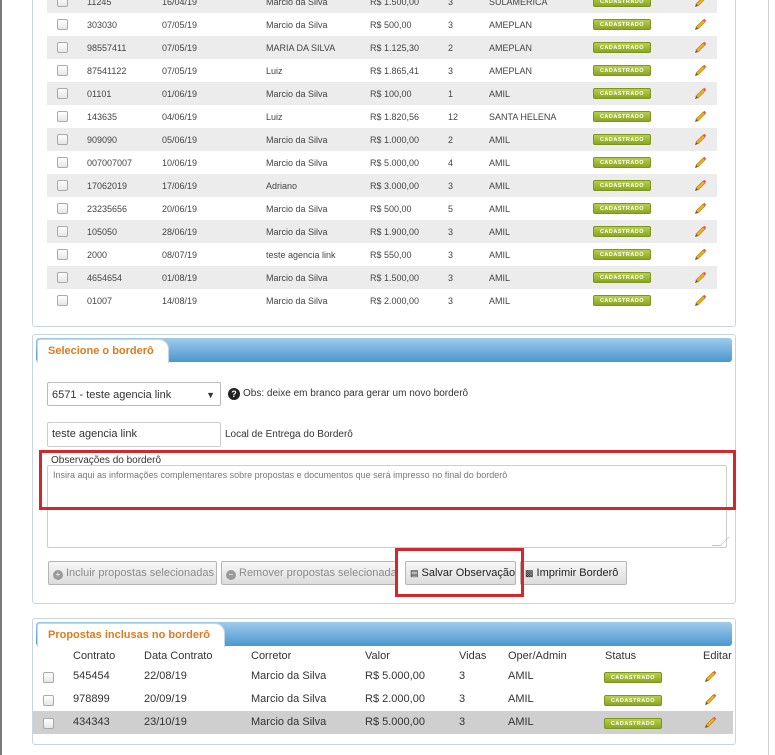 This screenshot has width=775, height=755. I want to click on col-status: Status, so click(621, 656).